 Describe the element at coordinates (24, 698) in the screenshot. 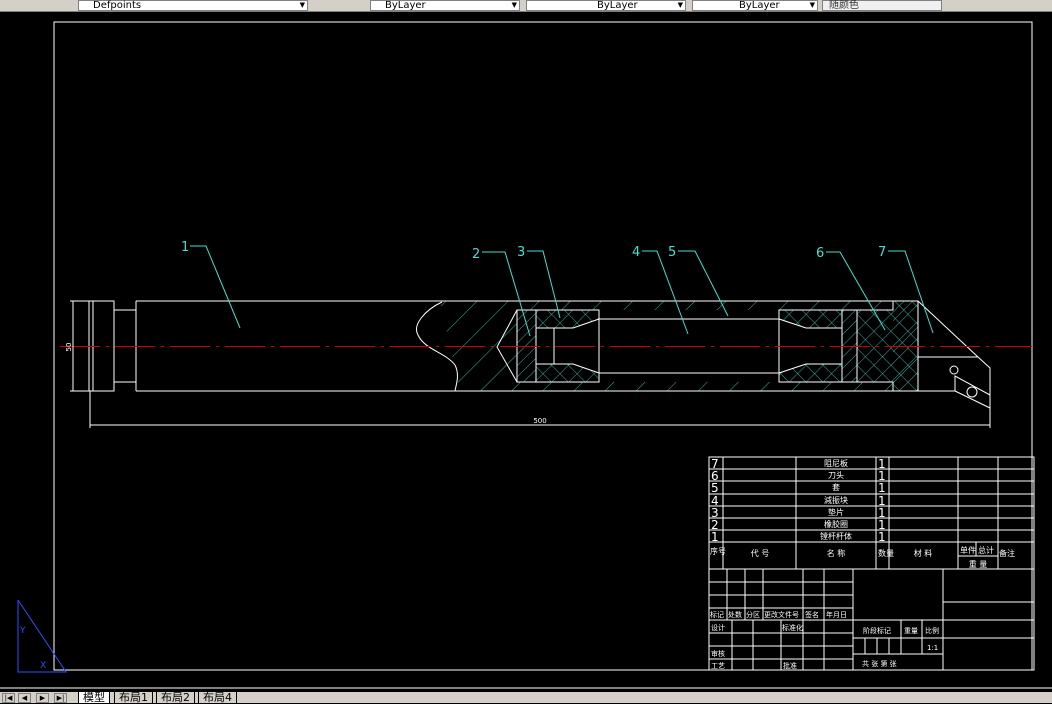

I see `prev-tab-button: ◀` at that location.